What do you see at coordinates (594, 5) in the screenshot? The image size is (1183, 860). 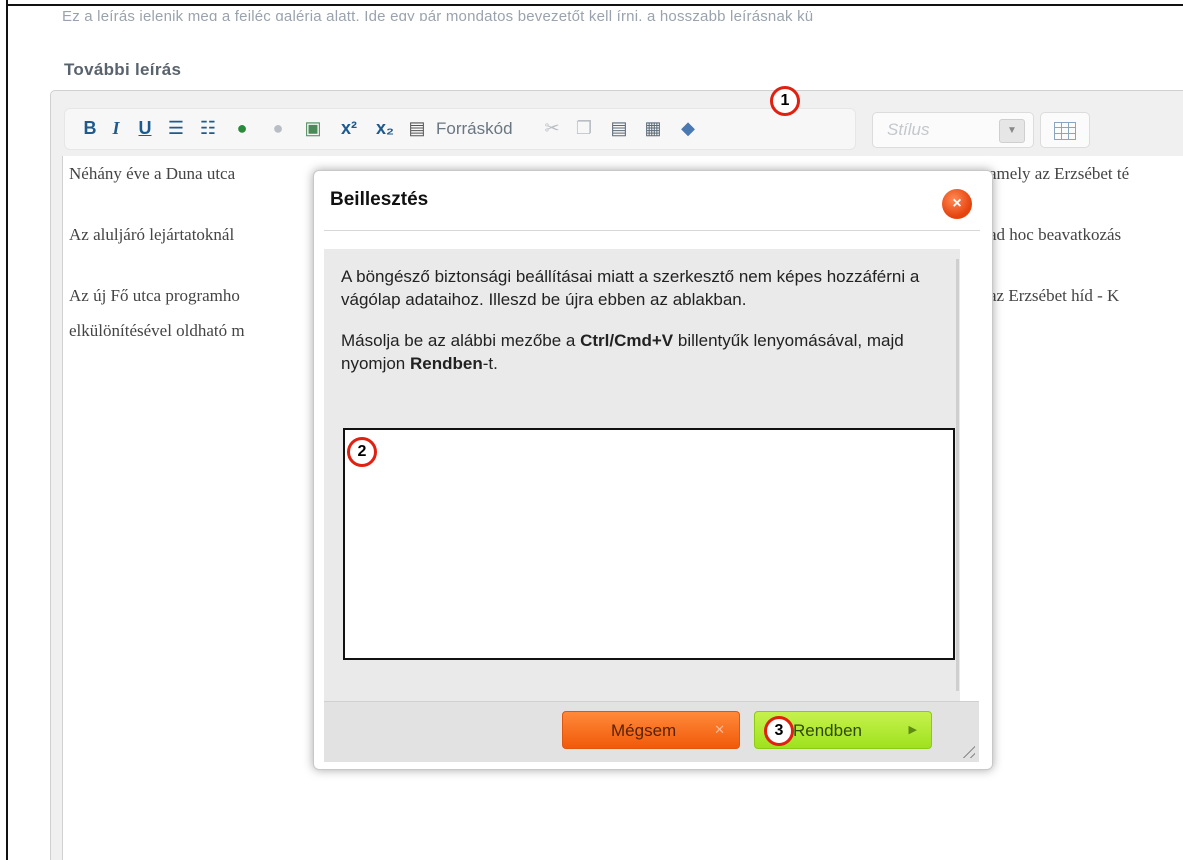 I see `frame-top-border` at bounding box center [594, 5].